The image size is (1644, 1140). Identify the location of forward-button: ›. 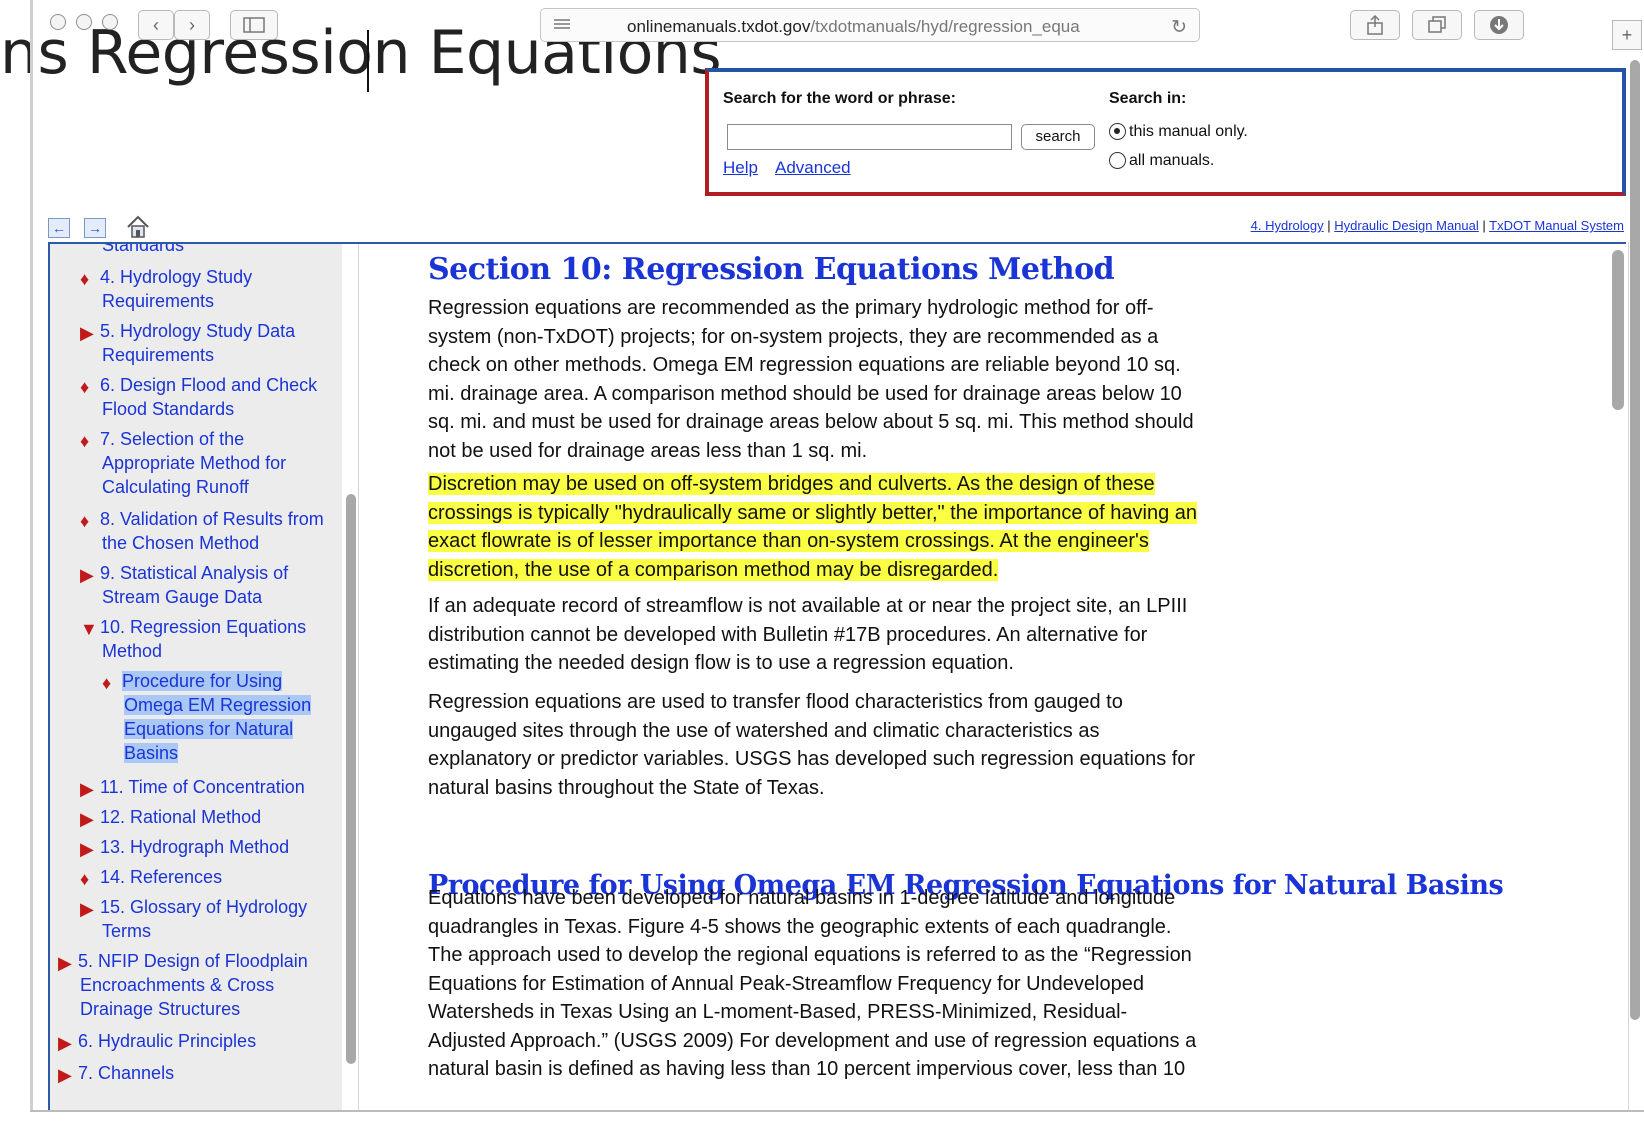
(192, 25).